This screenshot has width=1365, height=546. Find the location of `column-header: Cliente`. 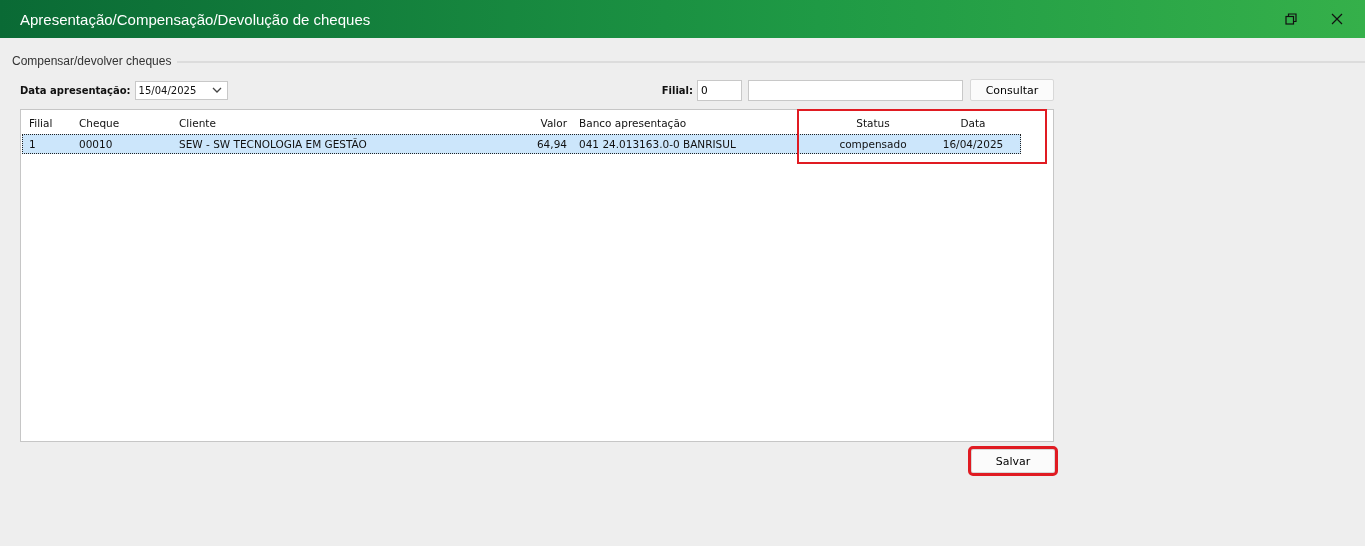

column-header: Cliente is located at coordinates (329, 123).